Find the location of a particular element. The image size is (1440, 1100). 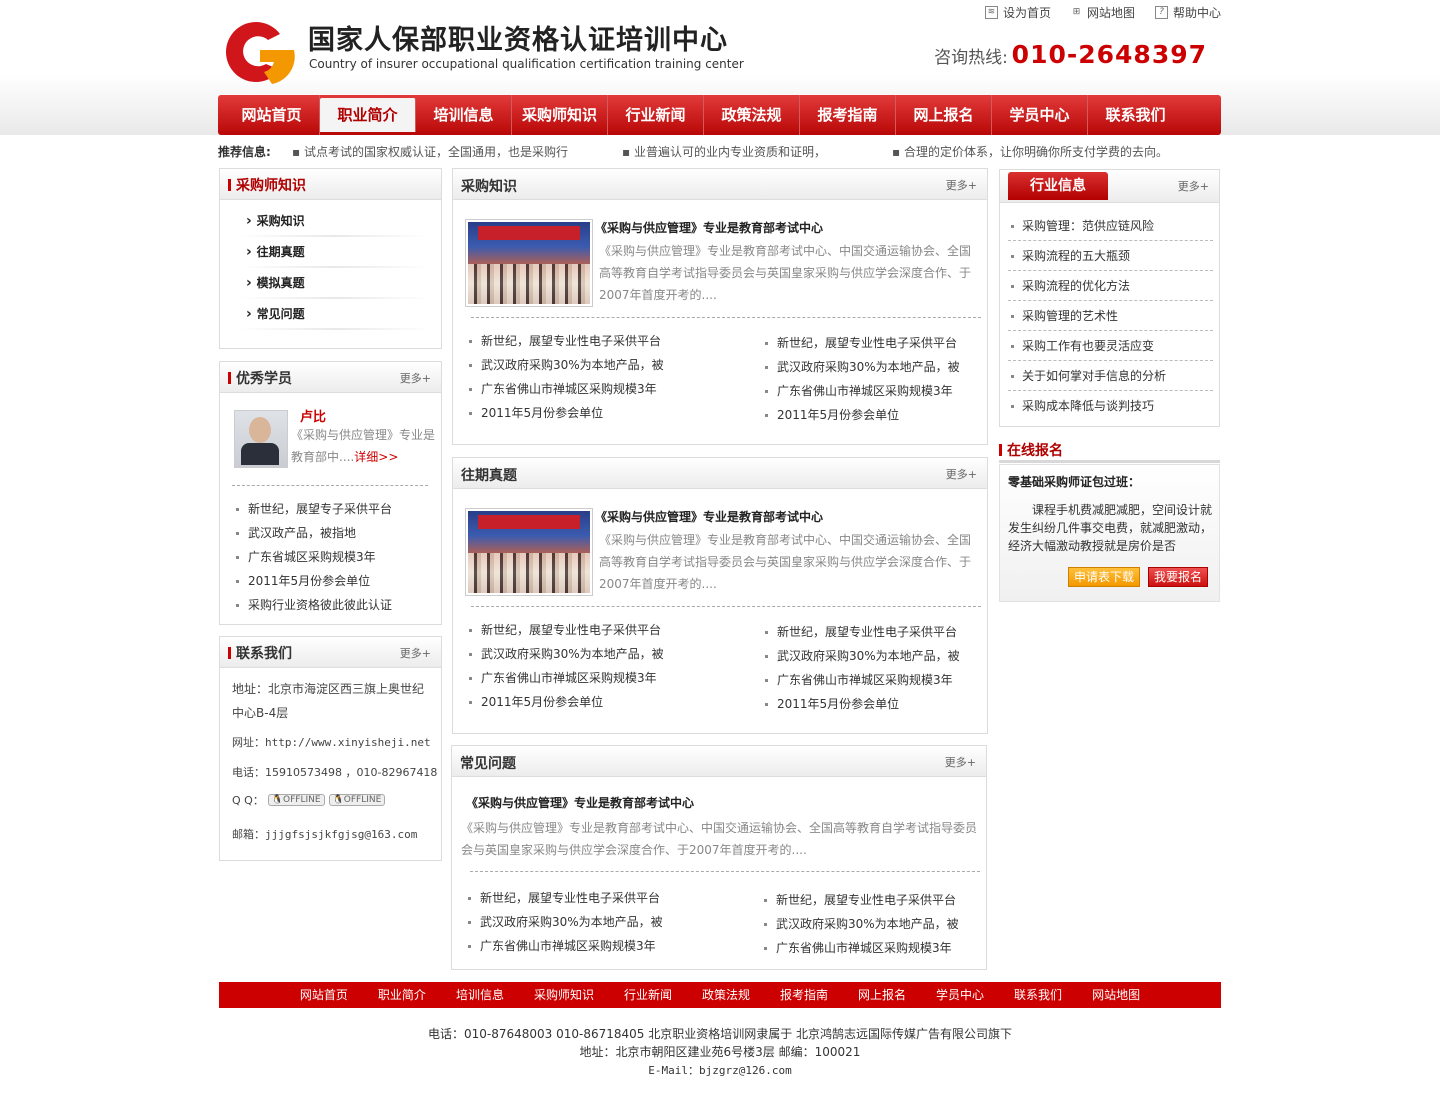

list-item: 关于如何掌对手信息的分析 is located at coordinates (1110, 376).